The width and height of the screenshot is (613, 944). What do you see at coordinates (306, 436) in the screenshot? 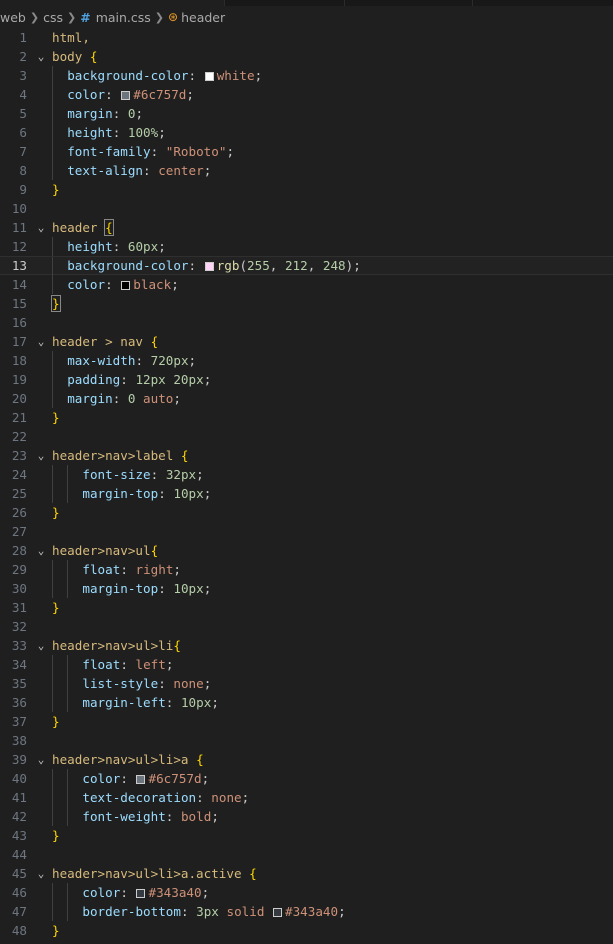
I see `code-line: 22` at bounding box center [306, 436].